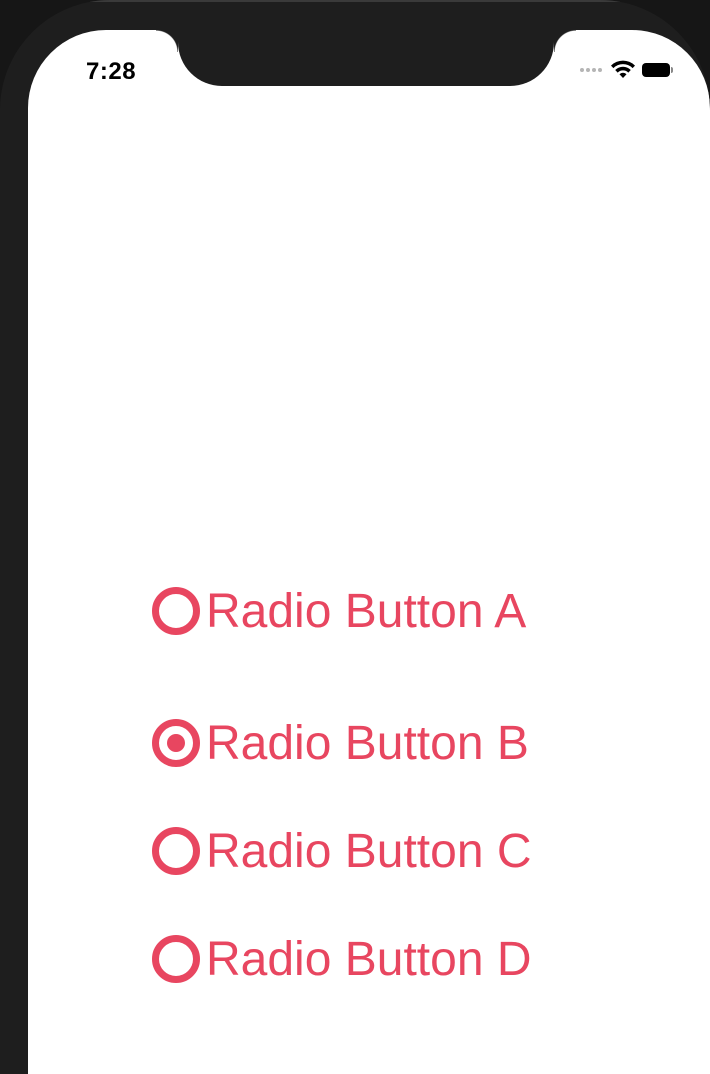 This screenshot has width=710, height=1074. I want to click on status-icons, so click(628, 70).